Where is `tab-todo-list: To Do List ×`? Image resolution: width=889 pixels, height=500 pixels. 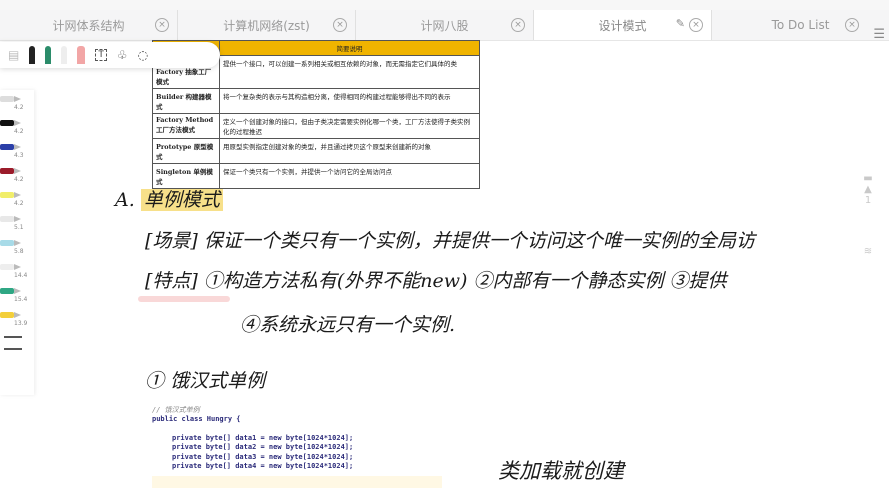 tab-todo-list: To Do List × is located at coordinates (800, 25).